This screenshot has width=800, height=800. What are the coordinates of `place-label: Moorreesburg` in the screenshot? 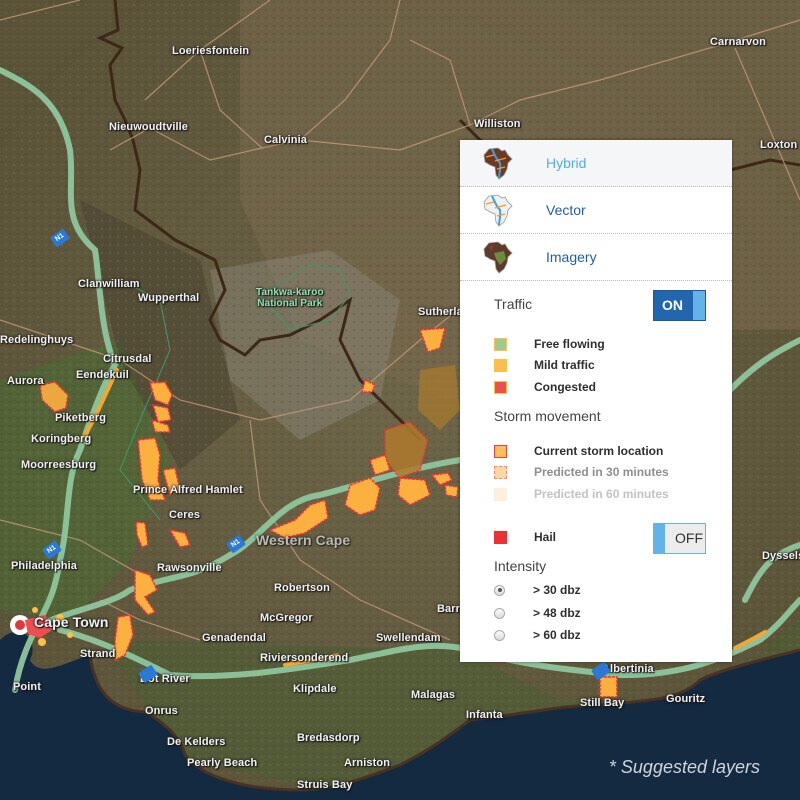 It's located at (58, 465).